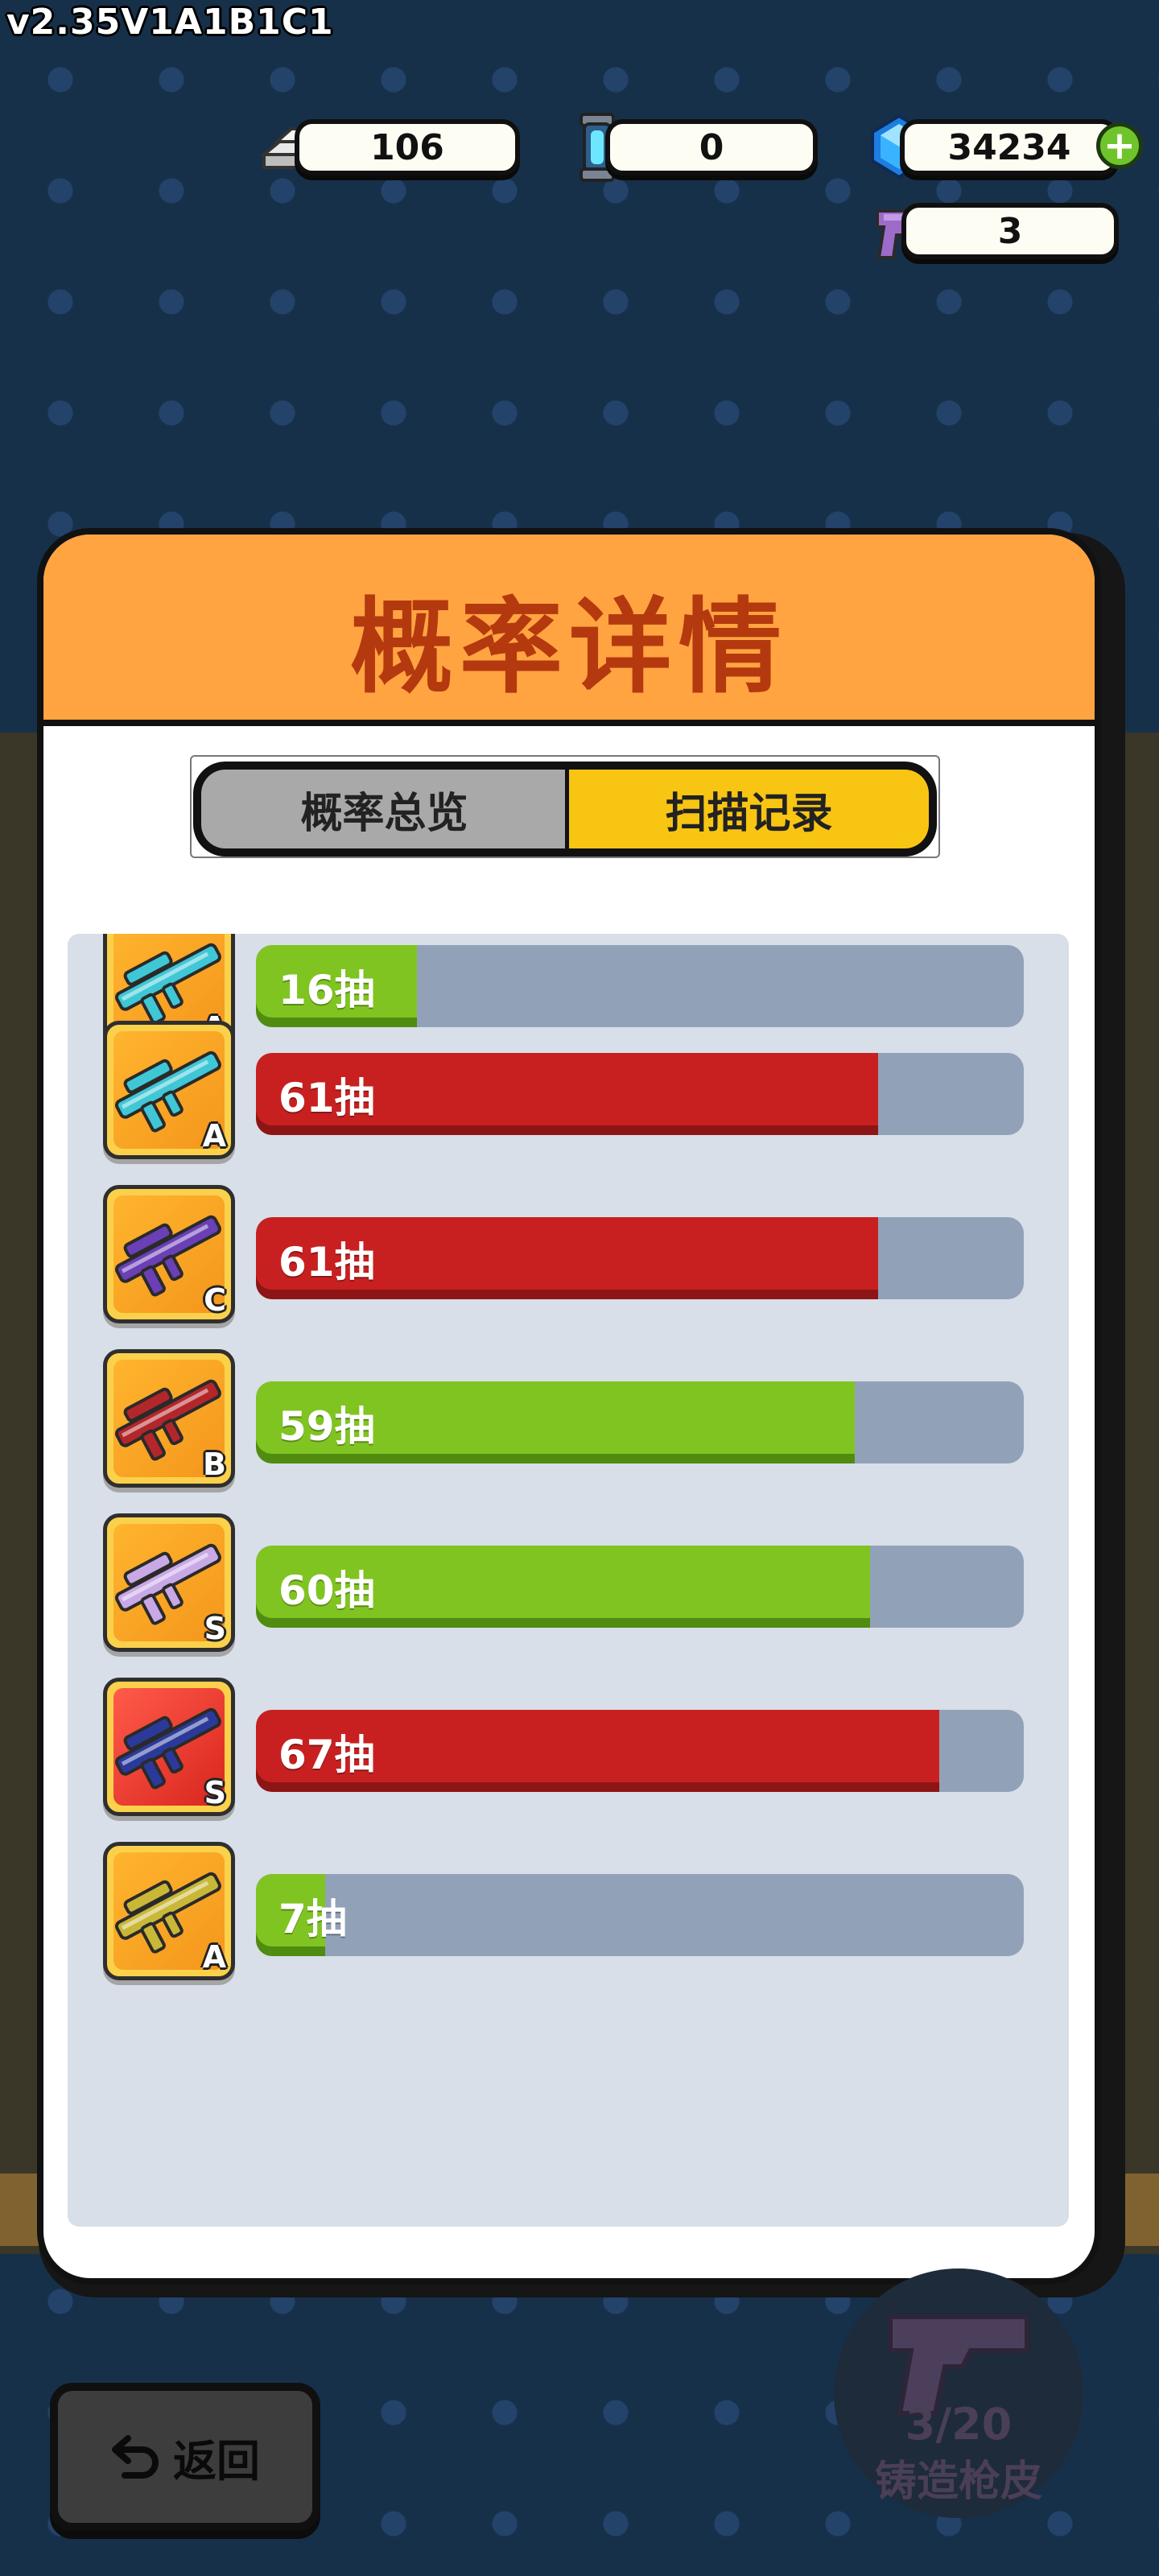 The width and height of the screenshot is (1159, 2576). What do you see at coordinates (1119, 145) in the screenshot?
I see `add-gems-button: +` at bounding box center [1119, 145].